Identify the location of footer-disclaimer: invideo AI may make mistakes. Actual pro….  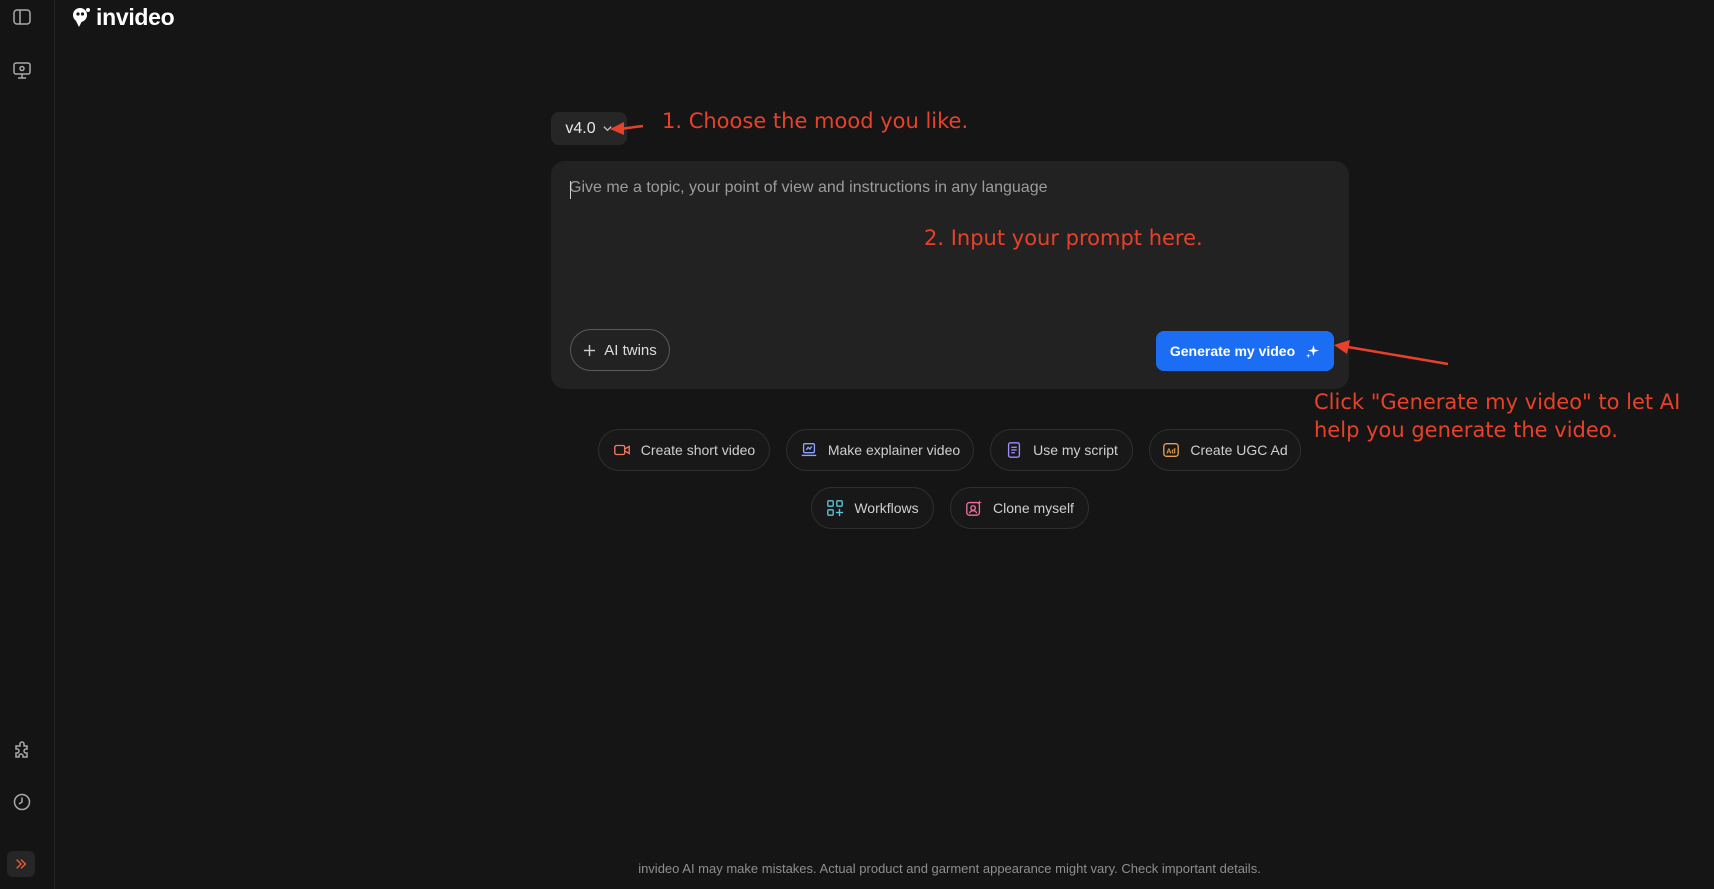
(949, 868).